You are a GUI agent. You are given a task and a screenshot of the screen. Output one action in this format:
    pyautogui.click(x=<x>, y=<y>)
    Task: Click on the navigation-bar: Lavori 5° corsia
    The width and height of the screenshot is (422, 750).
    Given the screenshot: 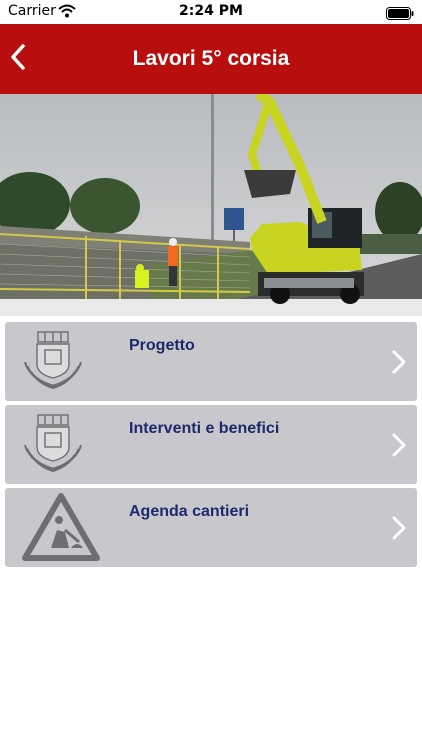 What is the action you would take?
    pyautogui.click(x=211, y=59)
    